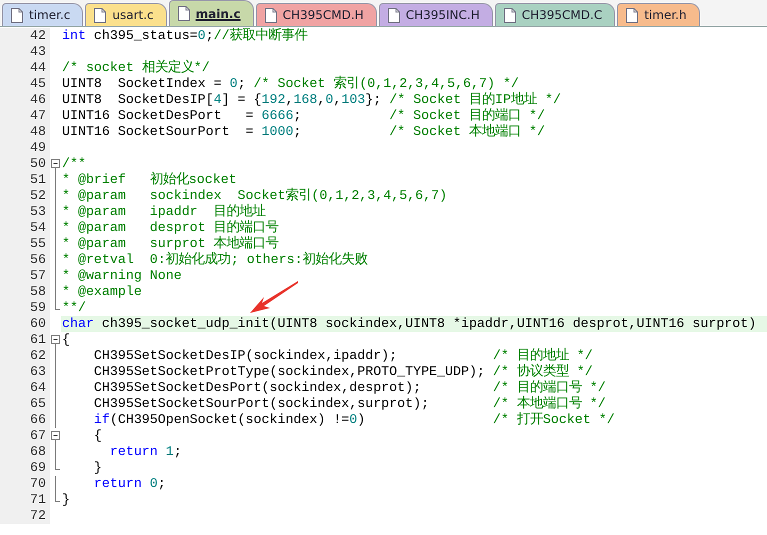  Describe the element at coordinates (349, 404) in the screenshot. I see `code-line: CH395SetSocketSourPort(sockindex,surprot); /* 本地端口号 */` at that location.